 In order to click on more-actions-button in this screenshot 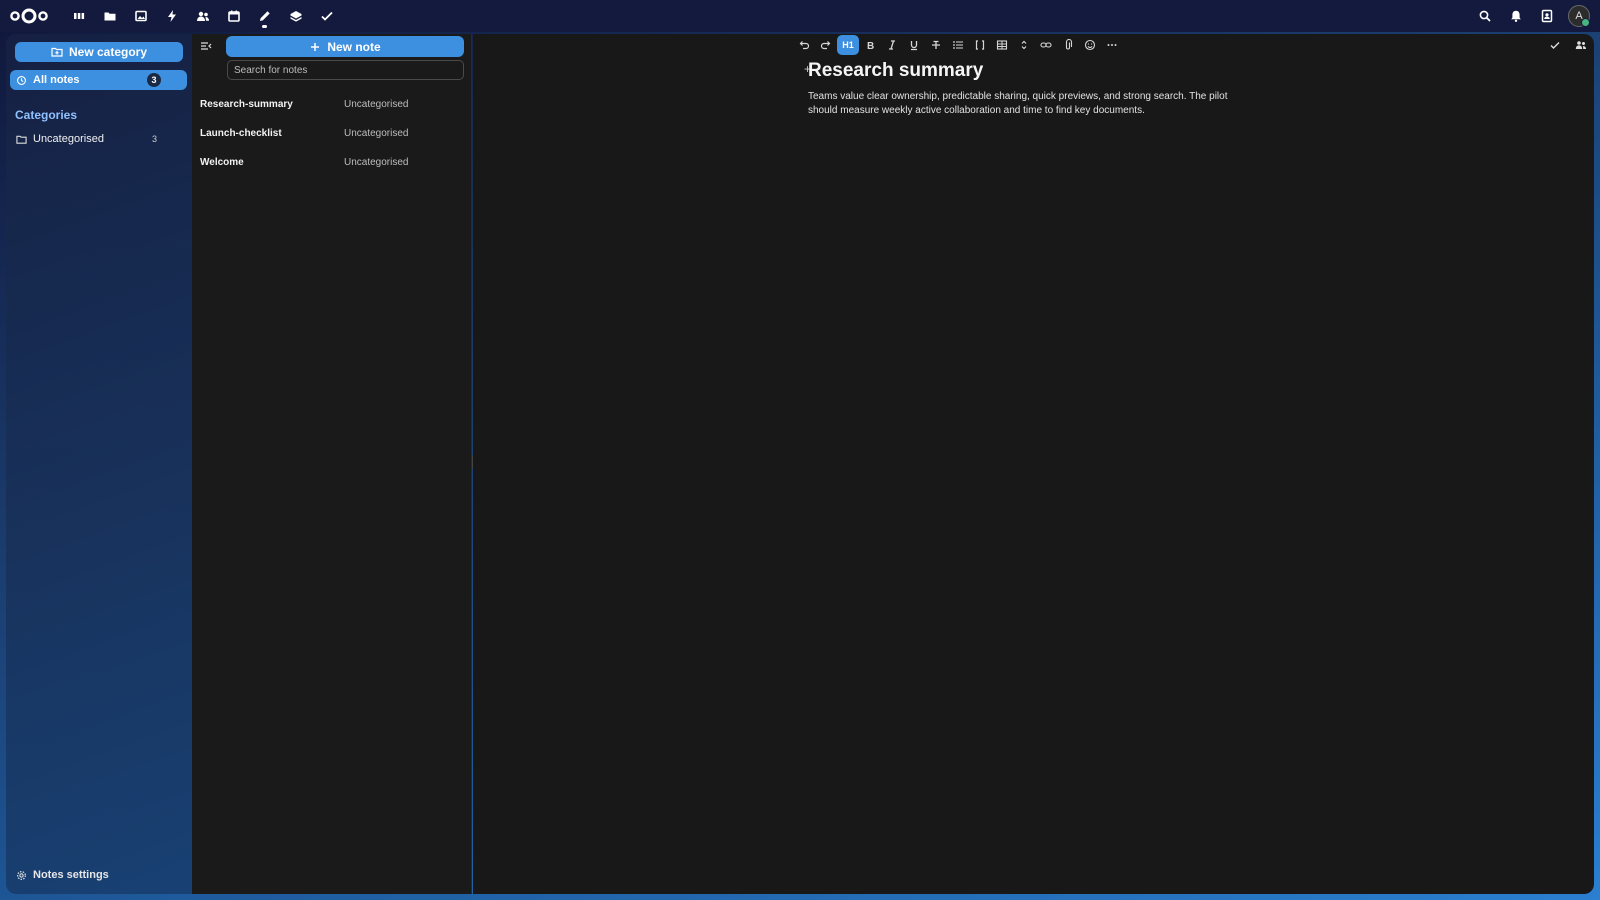, I will do `click(1112, 45)`.